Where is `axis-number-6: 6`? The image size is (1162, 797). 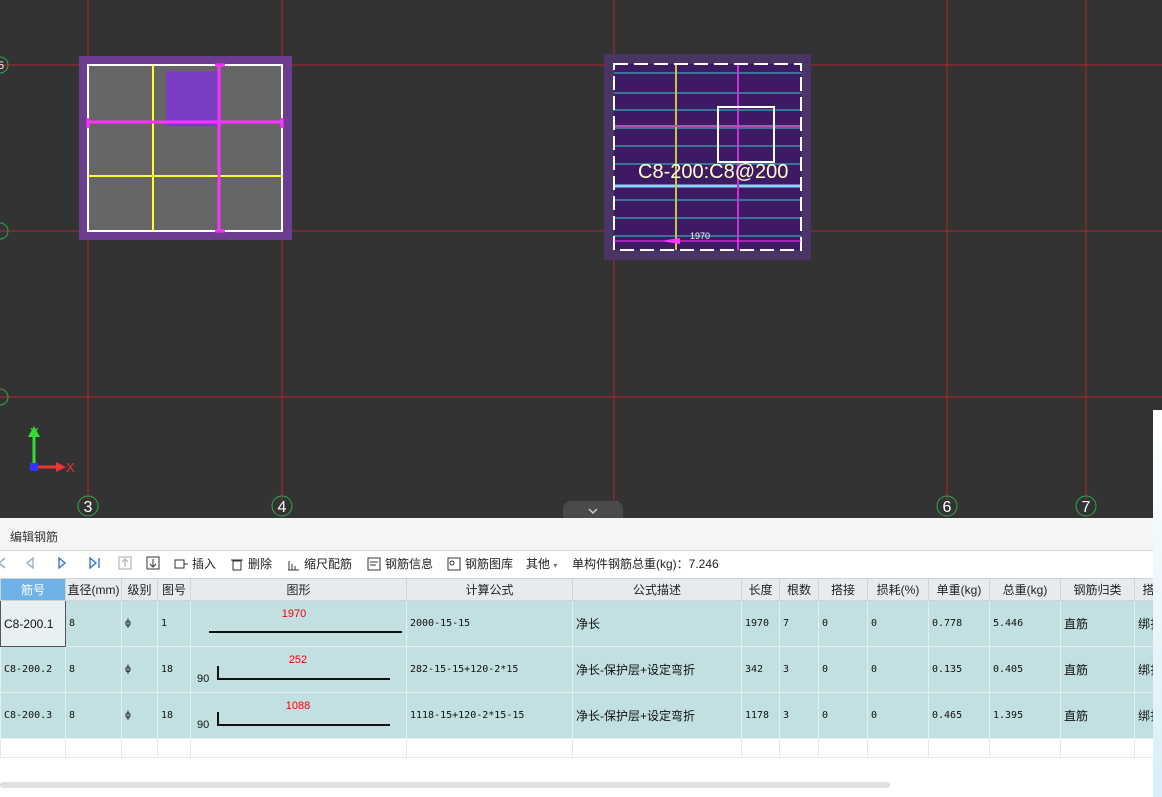 axis-number-6: 6 is located at coordinates (947, 507).